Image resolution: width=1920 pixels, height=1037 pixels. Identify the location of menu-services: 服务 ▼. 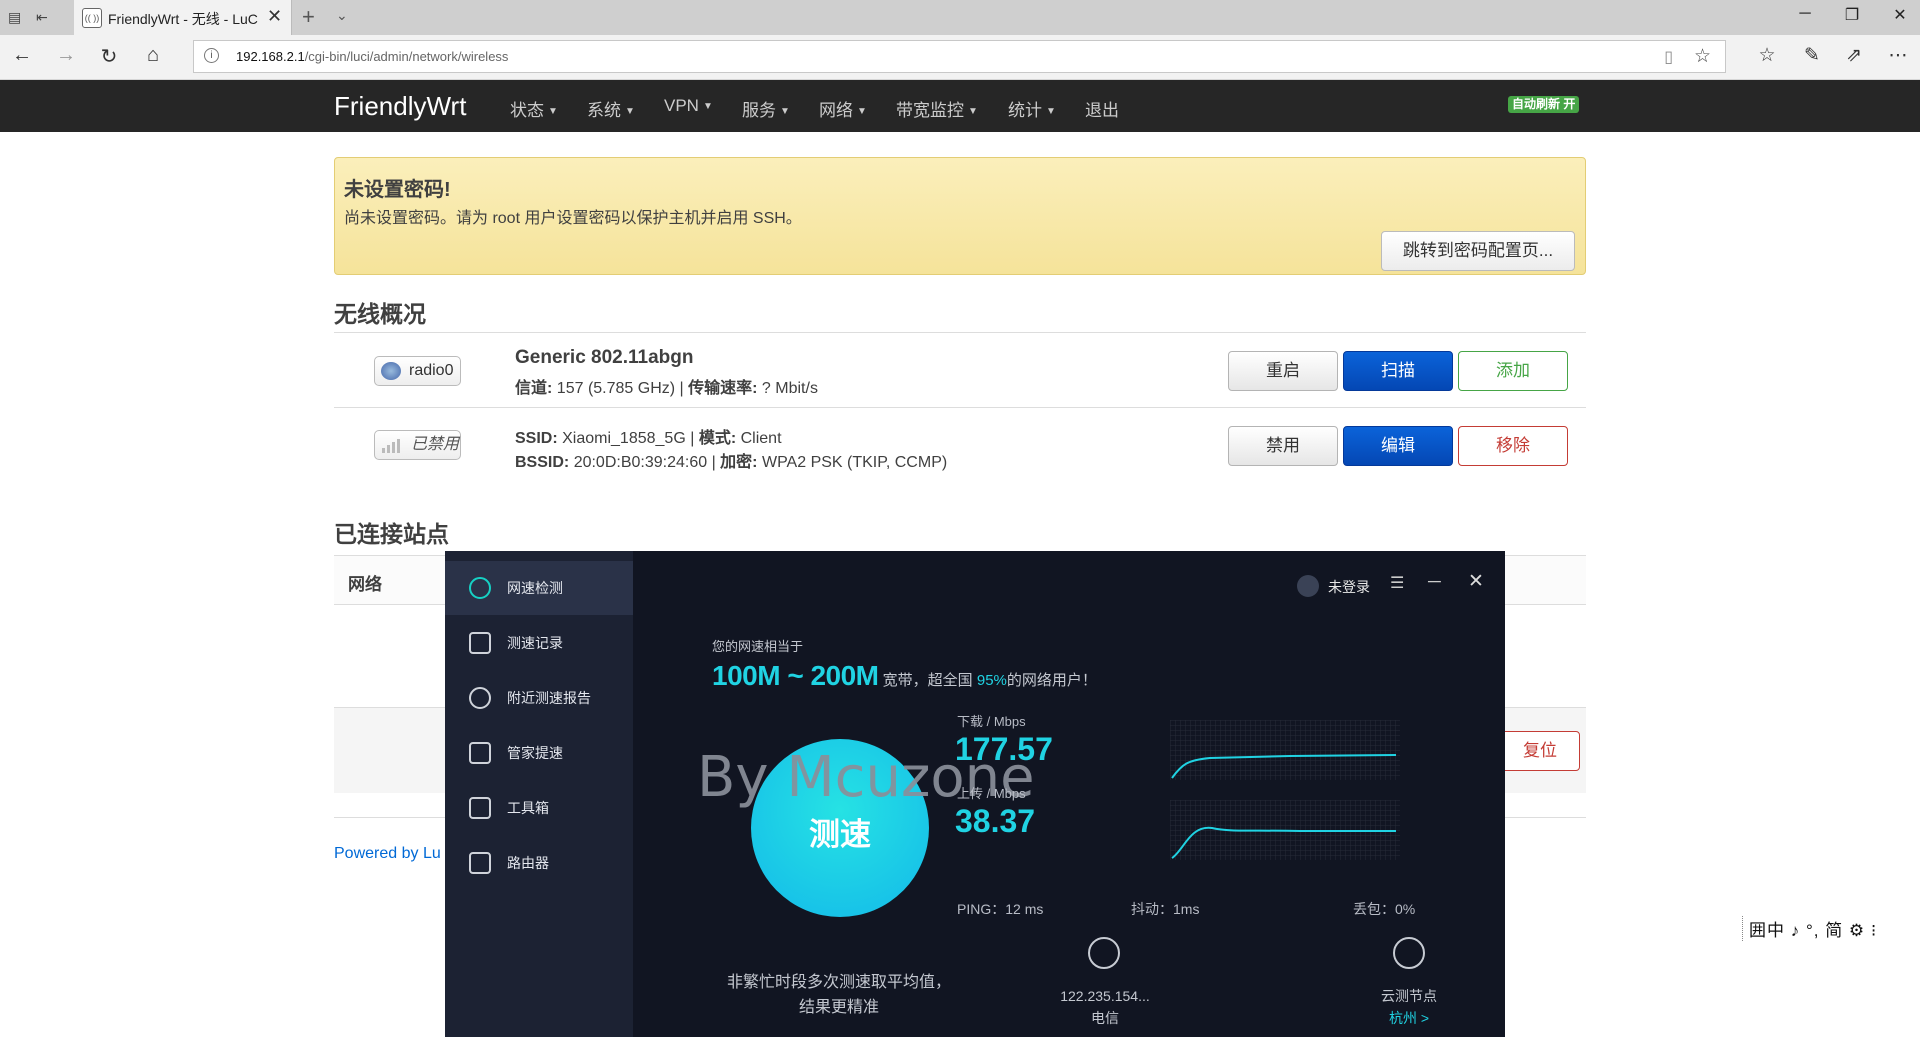
(766, 108).